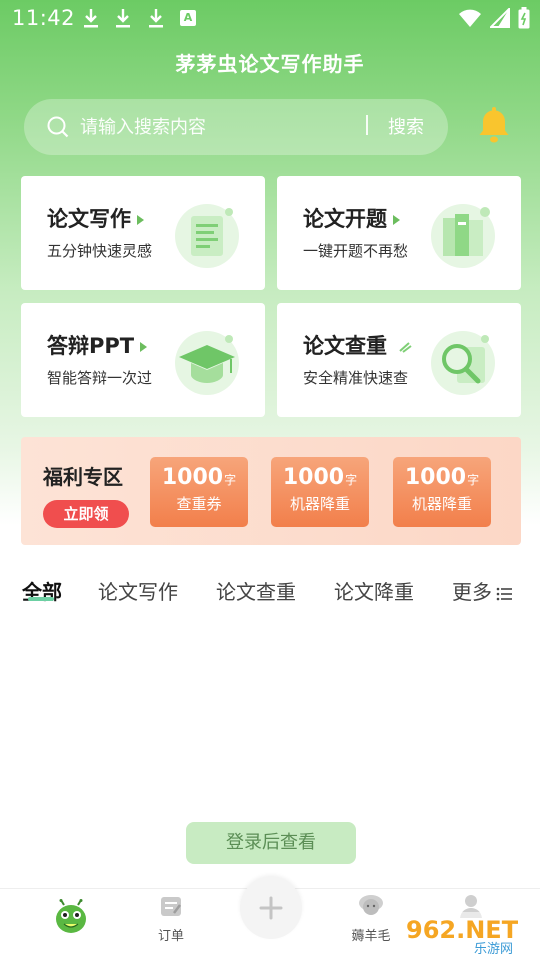 This screenshot has width=540, height=960. Describe the element at coordinates (188, 18) in the screenshot. I see `font-icon: A` at that location.